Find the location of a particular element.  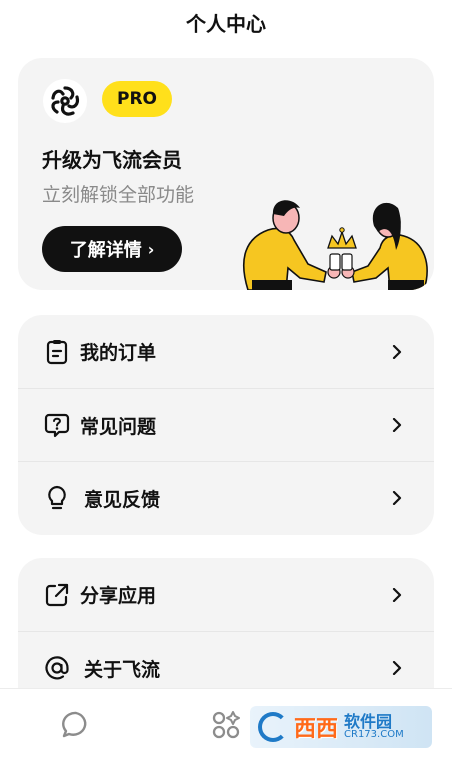

chat-bubble-icon is located at coordinates (76, 725).